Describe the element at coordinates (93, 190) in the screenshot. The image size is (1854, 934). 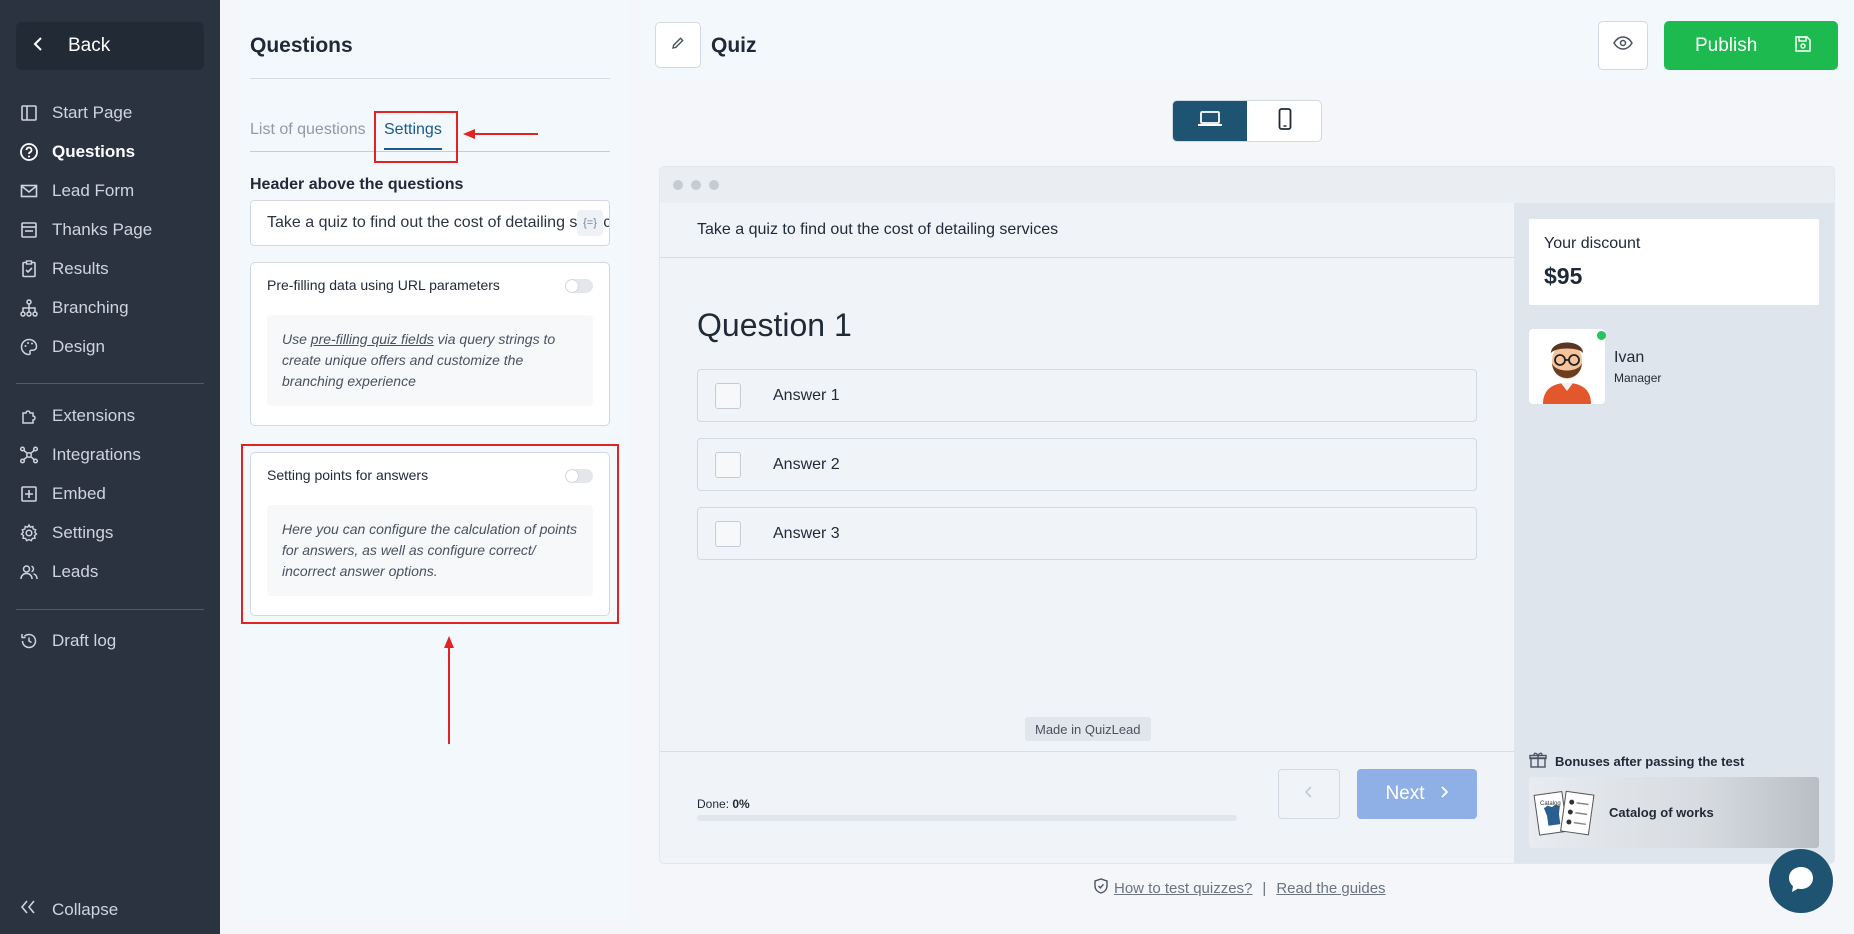
I see `sidebar-item-label: Lead Form` at that location.